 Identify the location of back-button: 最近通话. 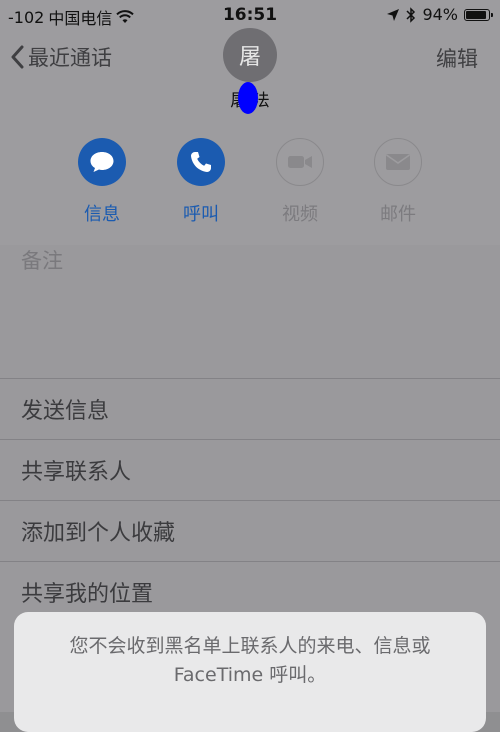
(61, 57).